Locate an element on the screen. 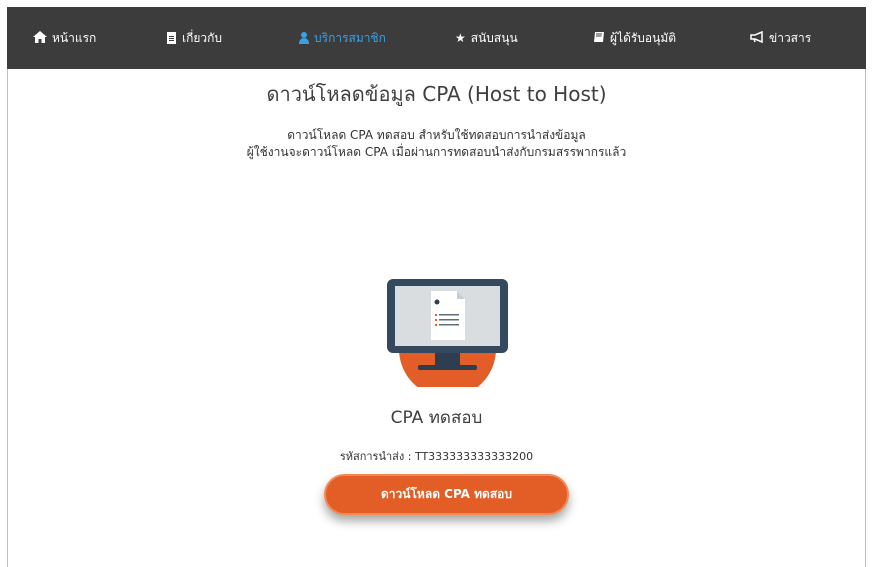  nav-label-about: เกี่ยวกับ is located at coordinates (202, 37).